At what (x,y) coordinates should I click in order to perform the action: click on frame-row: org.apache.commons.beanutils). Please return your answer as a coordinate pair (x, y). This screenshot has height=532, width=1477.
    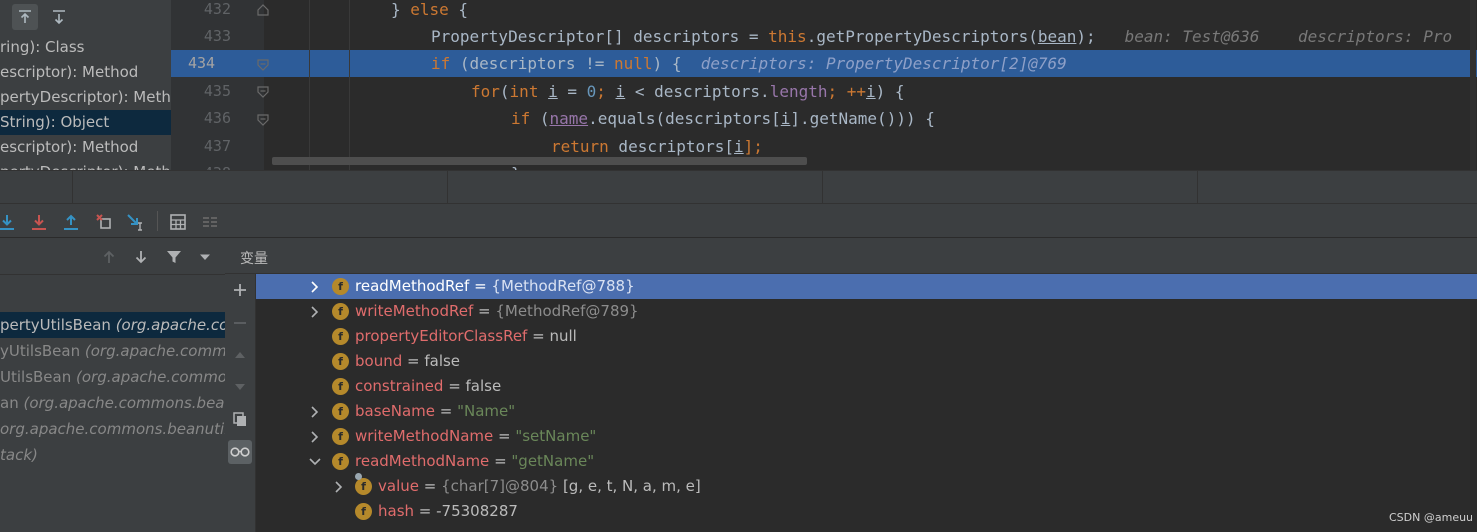
    Looking at the image, I should click on (112, 429).